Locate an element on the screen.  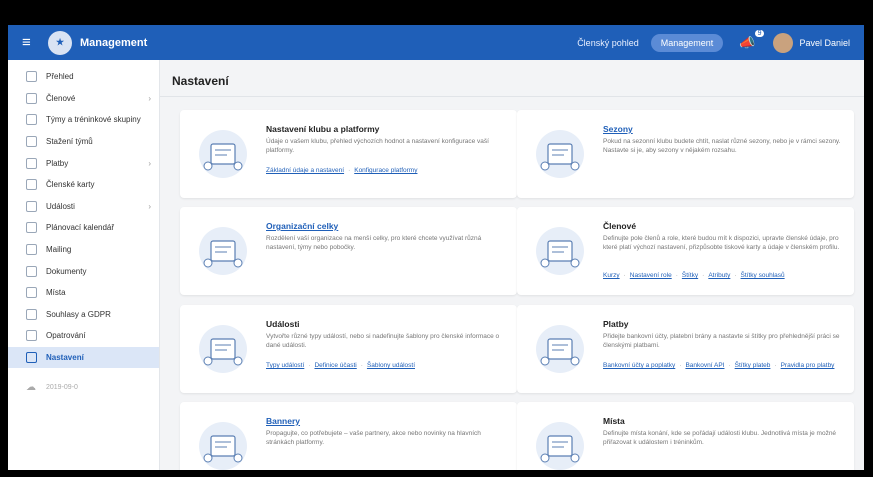
card-link: Štítky is located at coordinates (690, 275).